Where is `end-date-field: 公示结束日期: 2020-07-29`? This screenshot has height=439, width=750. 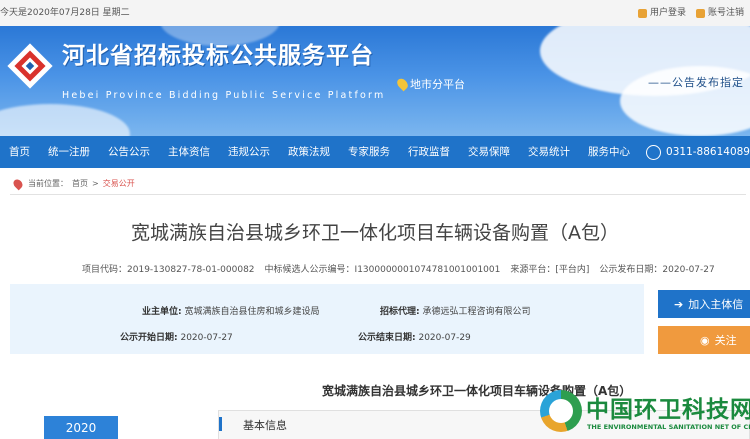
end-date-field: 公示结束日期: 2020-07-29 is located at coordinates (414, 338).